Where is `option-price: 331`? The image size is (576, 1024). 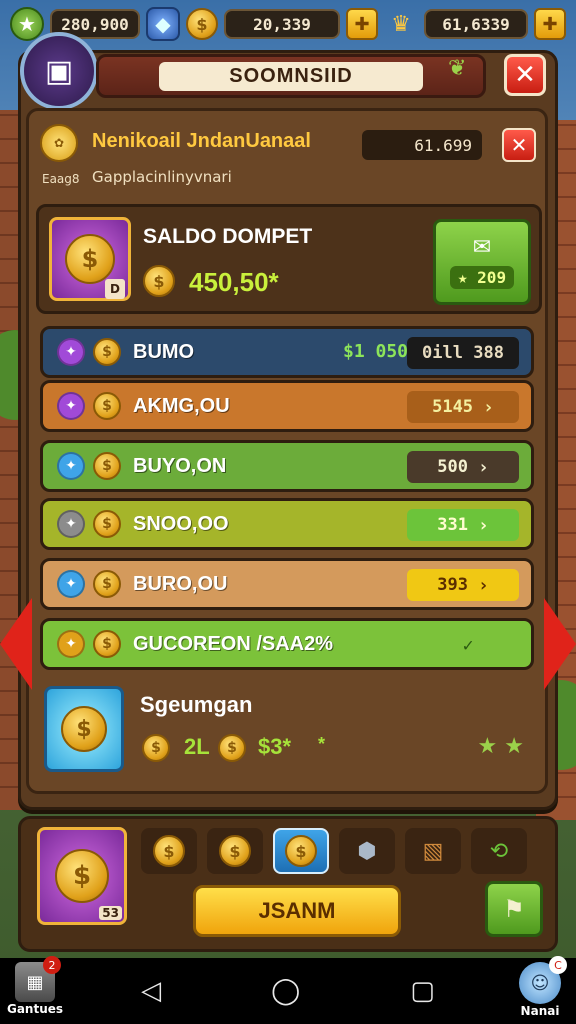
option-price: 331 is located at coordinates (452, 525).